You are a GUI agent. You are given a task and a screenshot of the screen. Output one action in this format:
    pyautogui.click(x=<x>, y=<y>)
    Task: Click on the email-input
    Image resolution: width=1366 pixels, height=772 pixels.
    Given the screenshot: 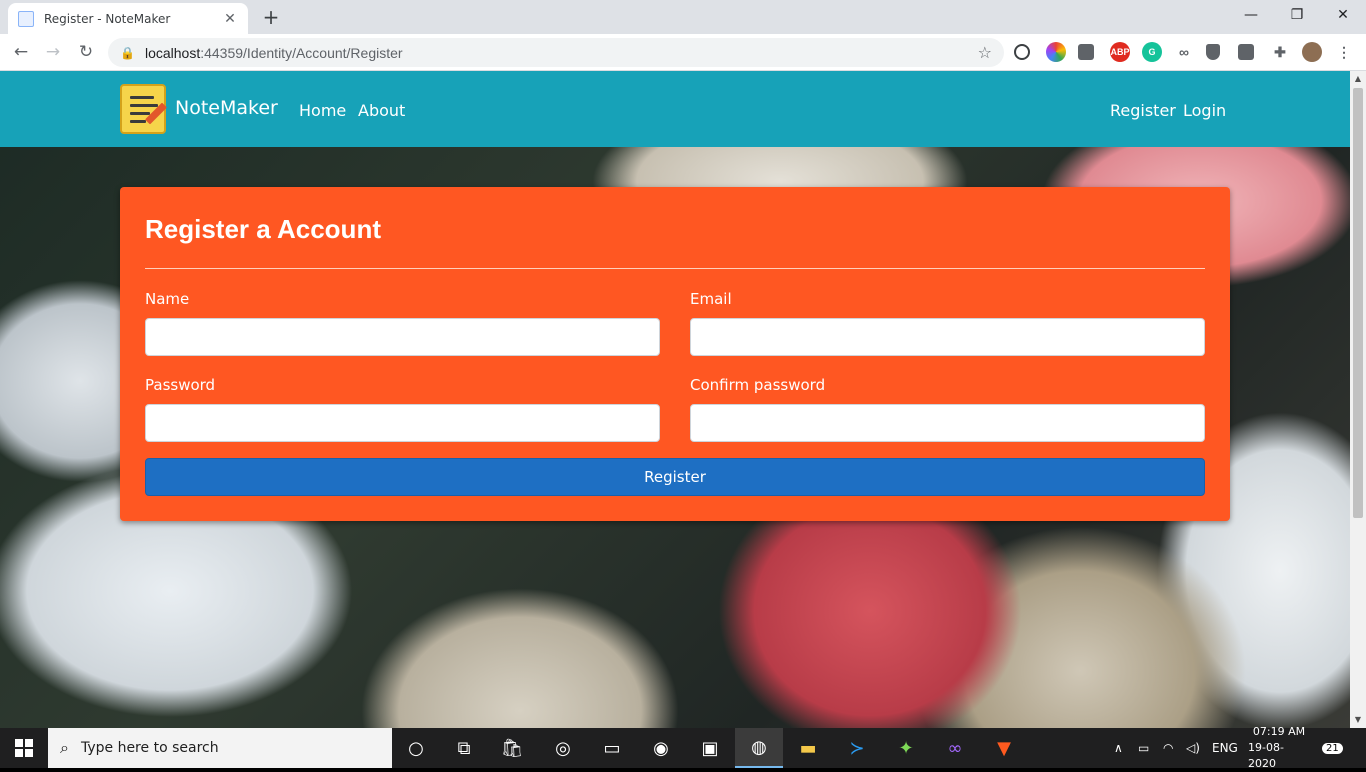 What is the action you would take?
    pyautogui.click(x=947, y=337)
    